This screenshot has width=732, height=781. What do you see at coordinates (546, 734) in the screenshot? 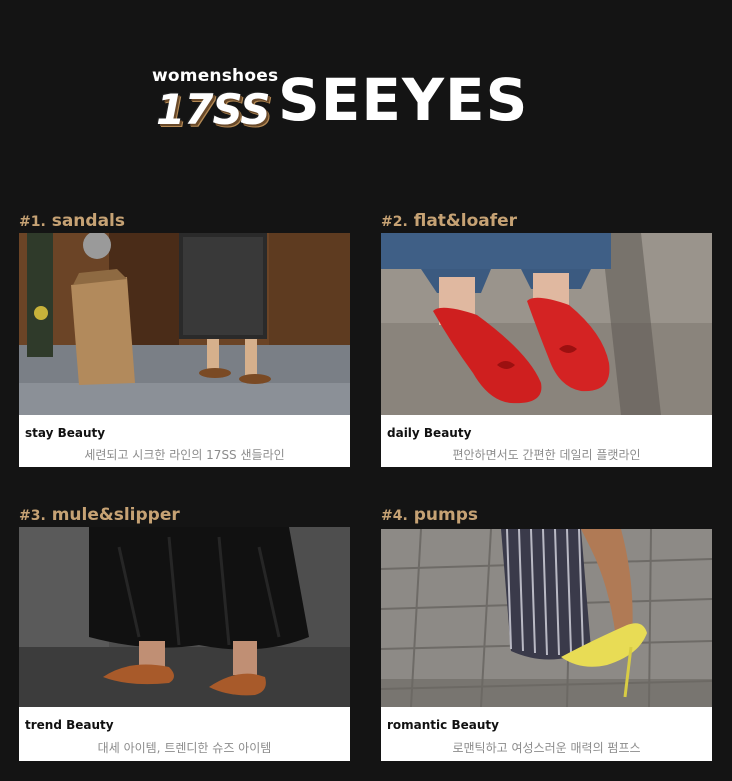
I see `pumps-caption: romantic Beauty 로맨틱하고 여성스러운 매력의 펌프스` at bounding box center [546, 734].